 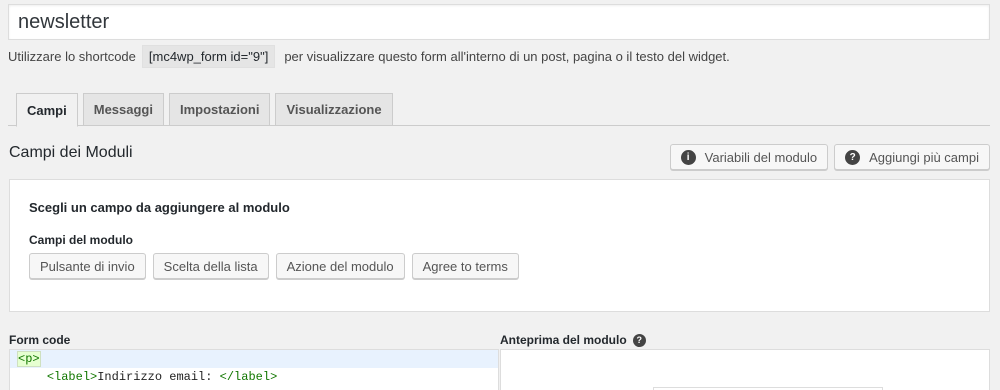 I want to click on form-variables-label: Variabili del modulo, so click(x=761, y=157).